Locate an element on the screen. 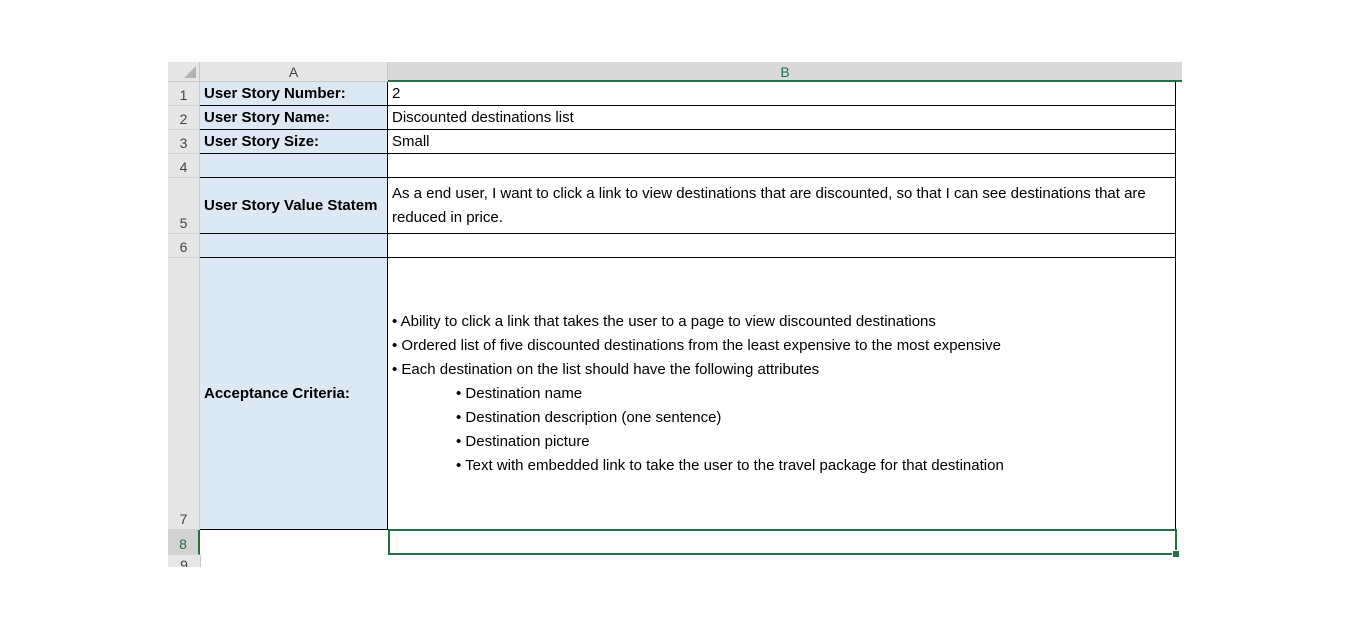 This screenshot has height=629, width=1350. select-all-corner is located at coordinates (184, 72).